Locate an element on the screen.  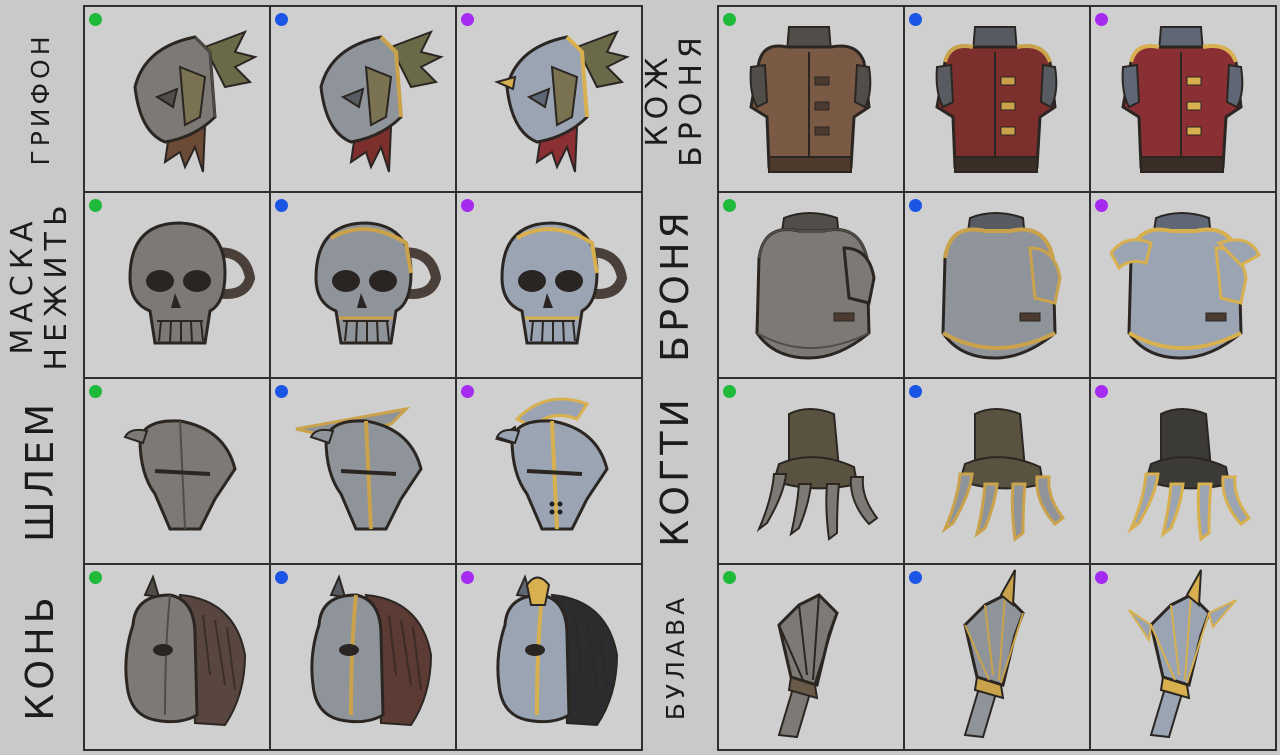
item-slot-claws-common is located at coordinates (811, 471).